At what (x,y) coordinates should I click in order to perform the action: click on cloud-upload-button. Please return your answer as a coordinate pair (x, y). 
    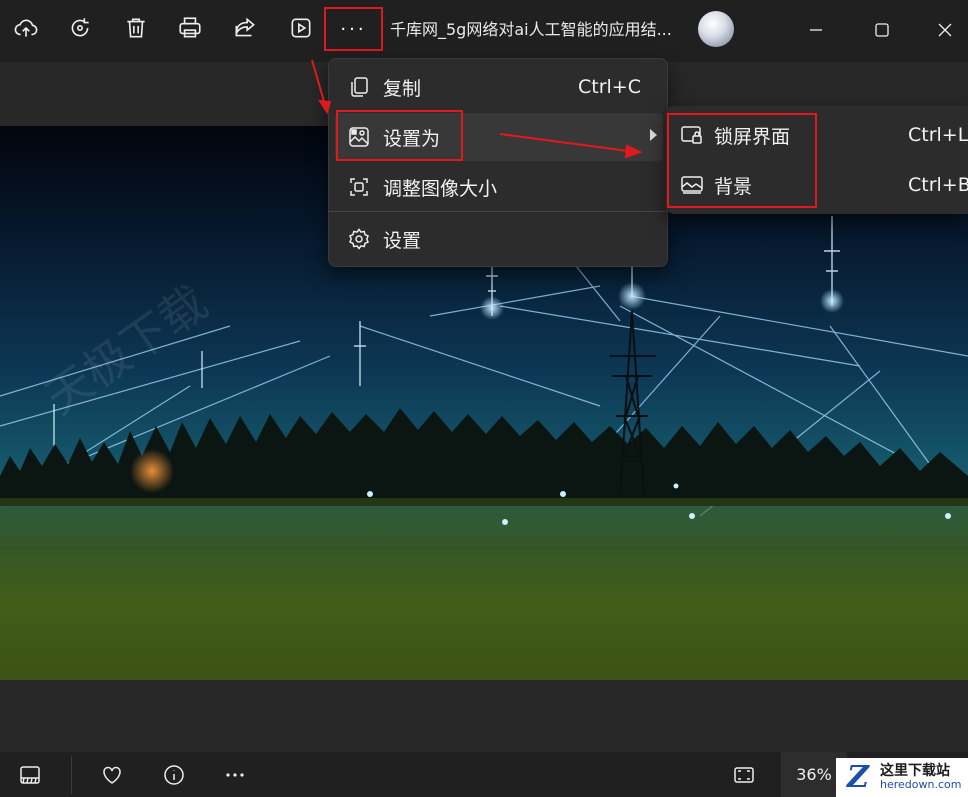
    Looking at the image, I should click on (26, 28).